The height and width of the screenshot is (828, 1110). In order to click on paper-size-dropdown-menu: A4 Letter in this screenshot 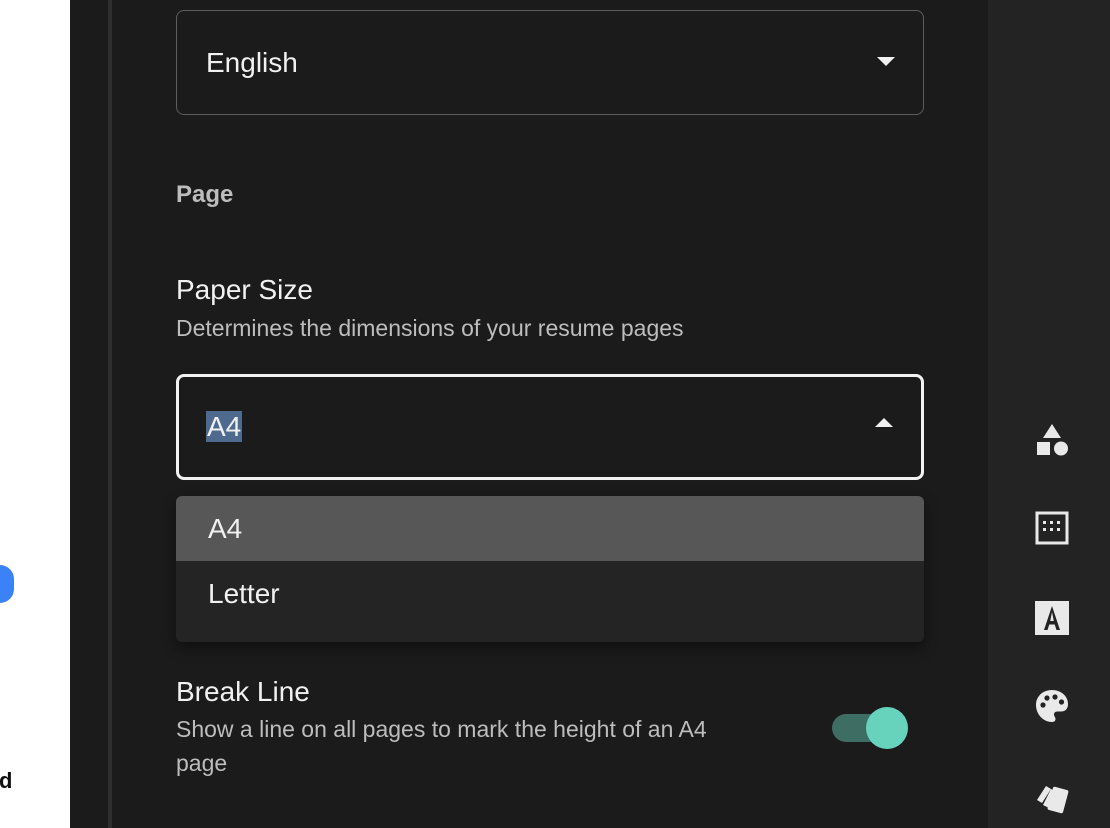, I will do `click(550, 569)`.